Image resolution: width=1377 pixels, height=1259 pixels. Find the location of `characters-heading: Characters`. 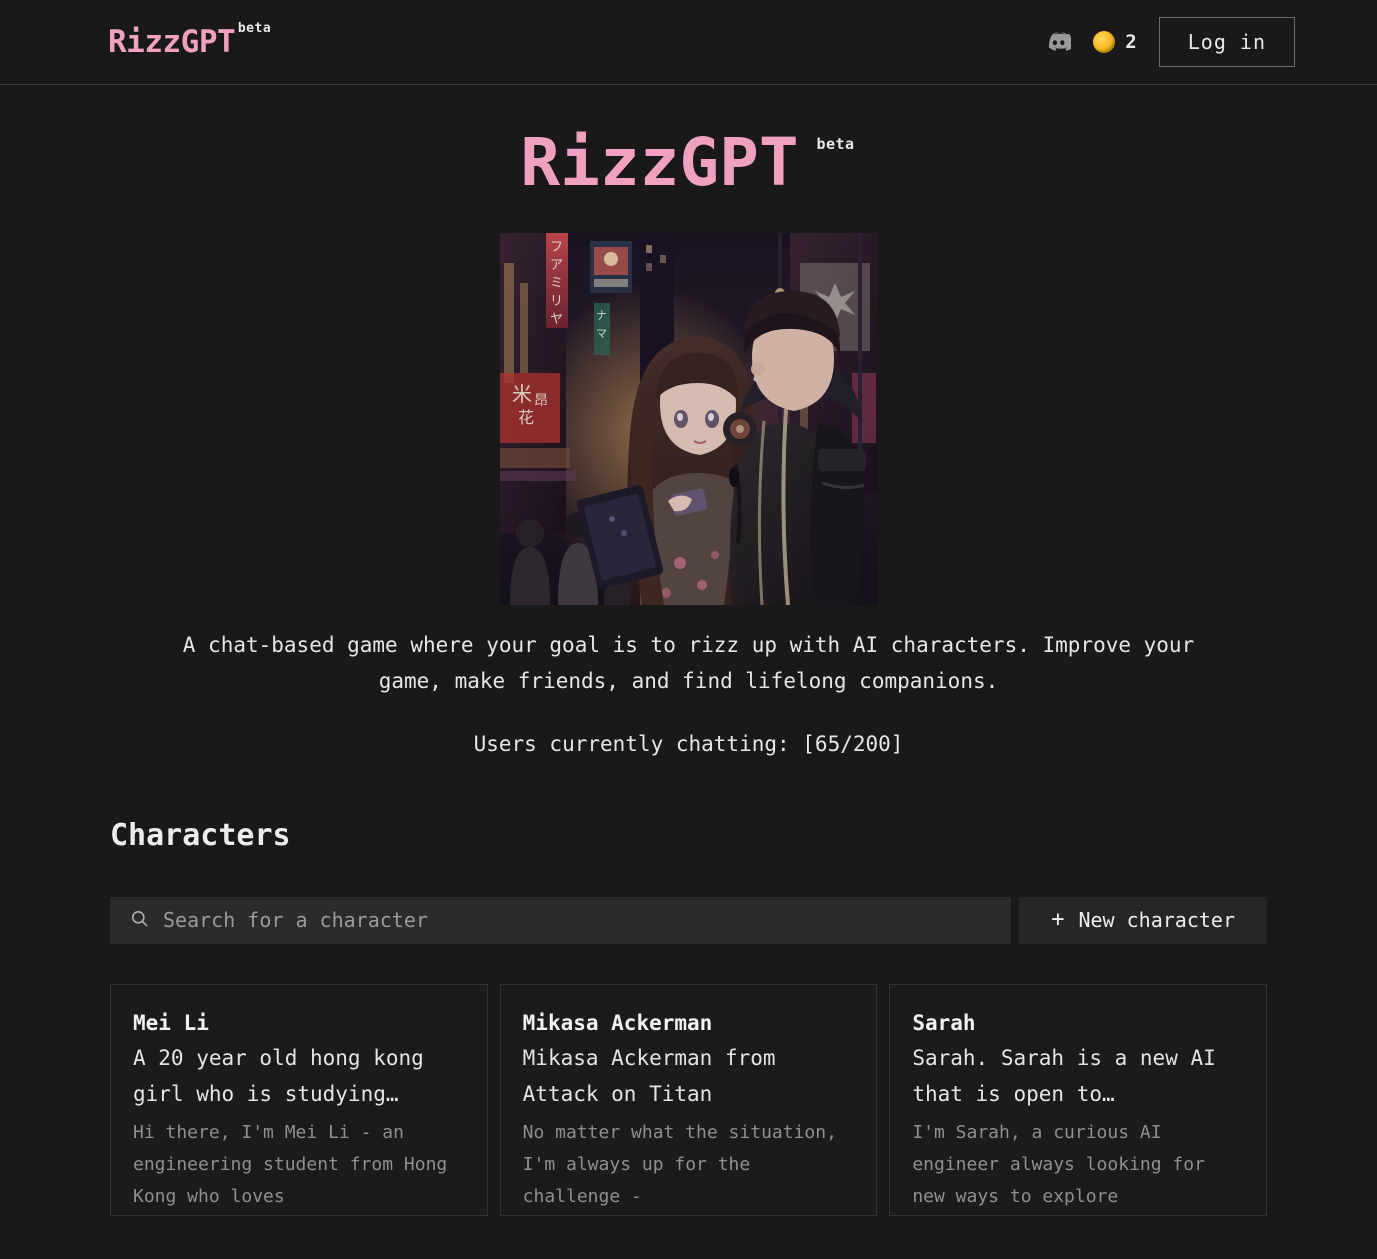

characters-heading: Characters is located at coordinates (200, 835).